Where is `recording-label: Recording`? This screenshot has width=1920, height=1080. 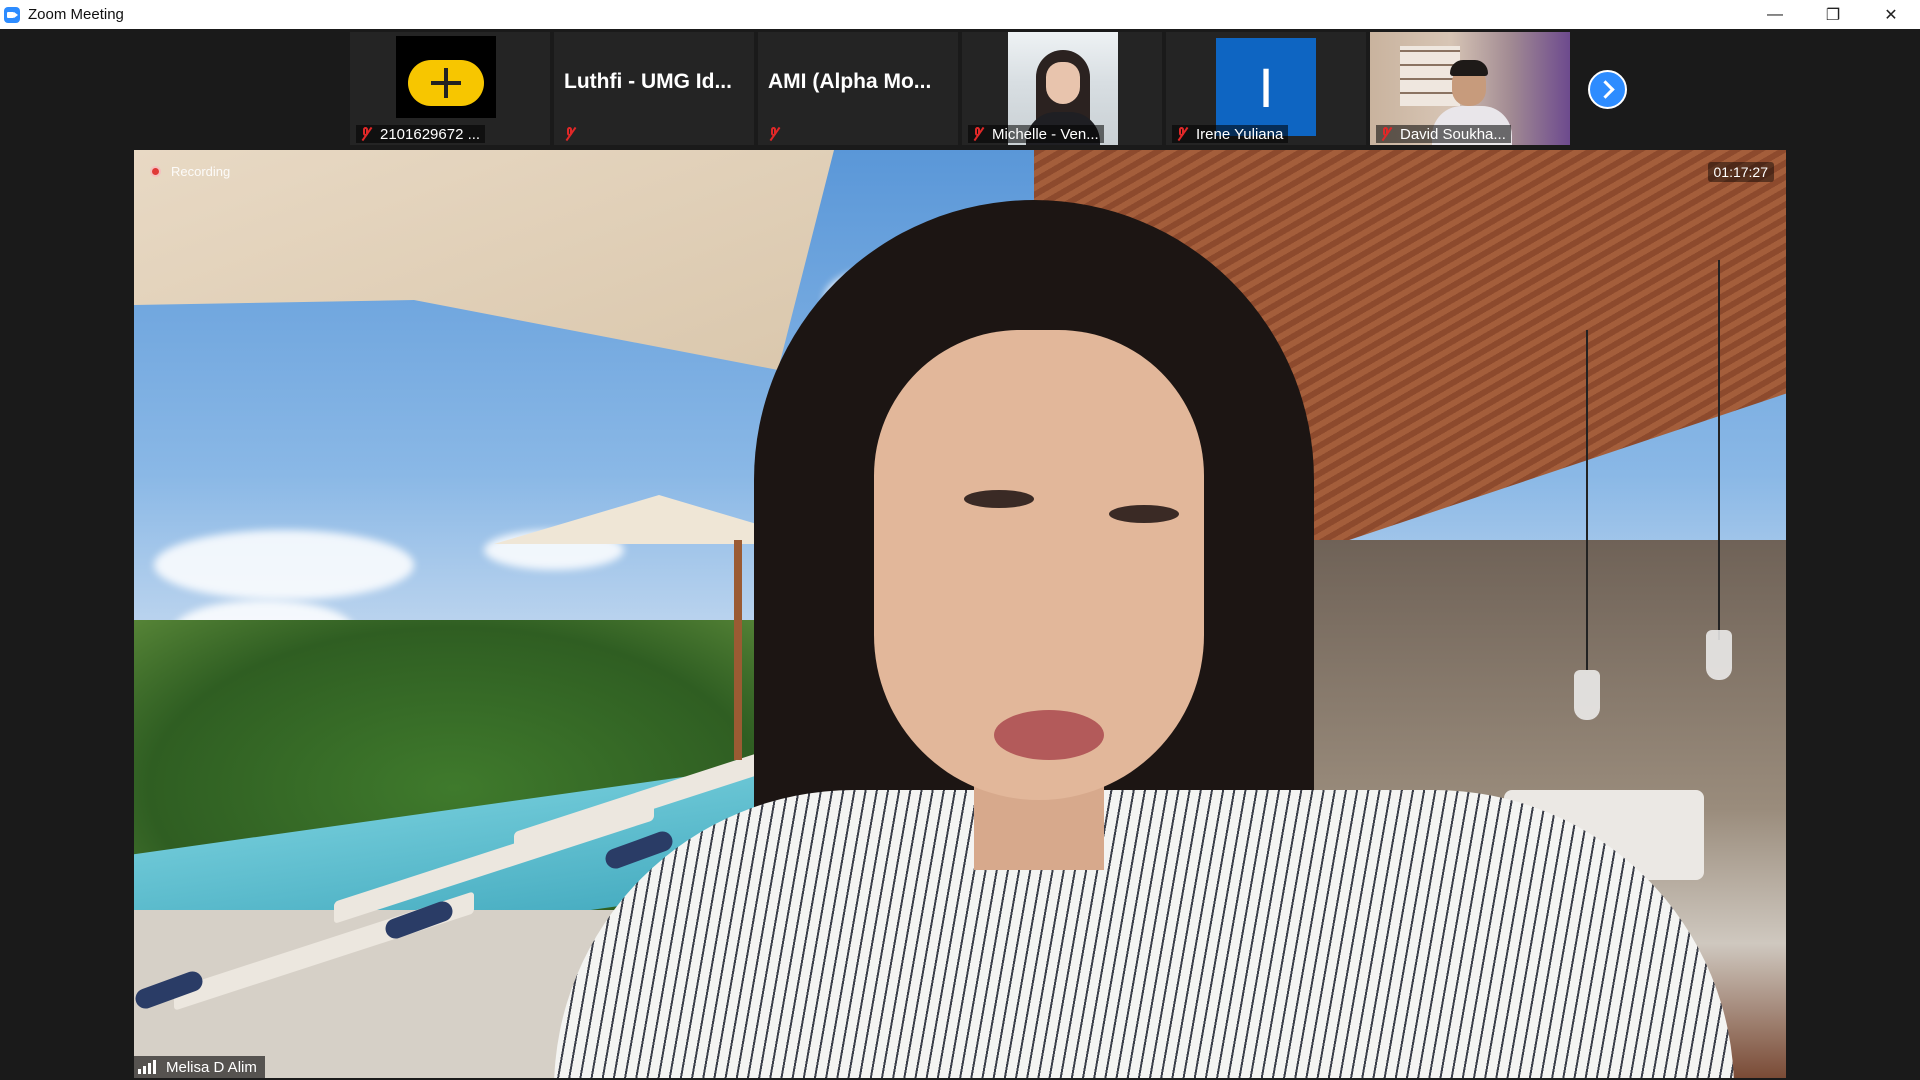
recording-label: Recording is located at coordinates (201, 171).